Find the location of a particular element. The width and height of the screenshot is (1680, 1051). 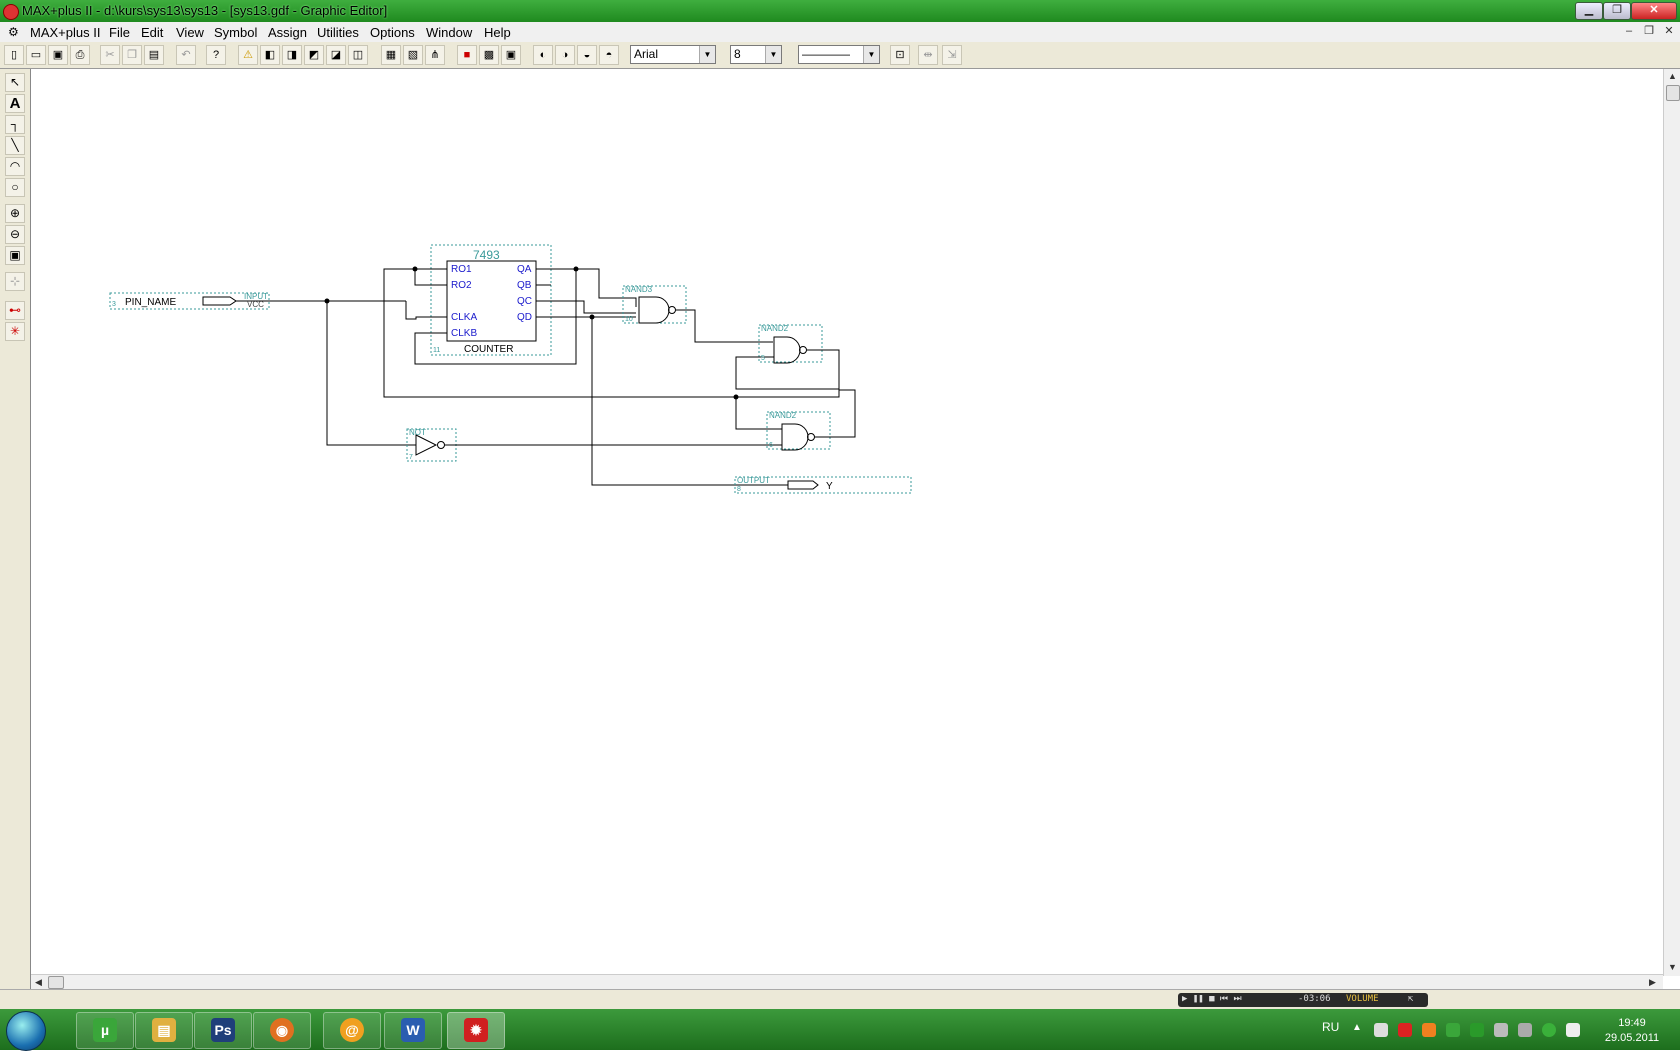

menu-edit: Edit is located at coordinates (152, 32).